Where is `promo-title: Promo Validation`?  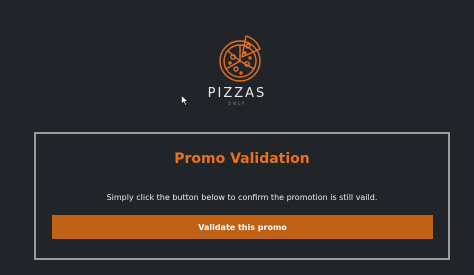 promo-title: Promo Validation is located at coordinates (242, 159).